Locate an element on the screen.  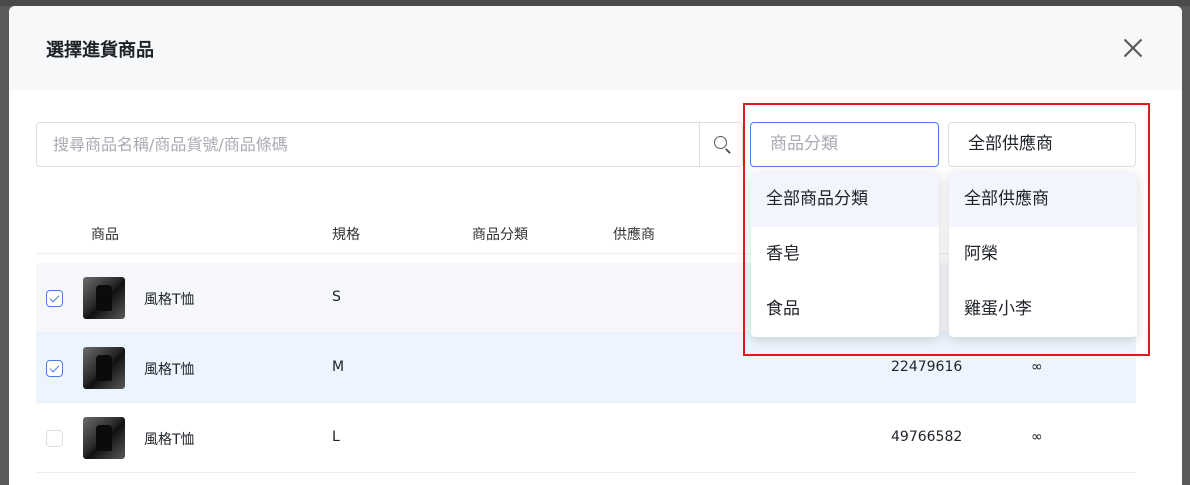
search-input is located at coordinates (368, 144).